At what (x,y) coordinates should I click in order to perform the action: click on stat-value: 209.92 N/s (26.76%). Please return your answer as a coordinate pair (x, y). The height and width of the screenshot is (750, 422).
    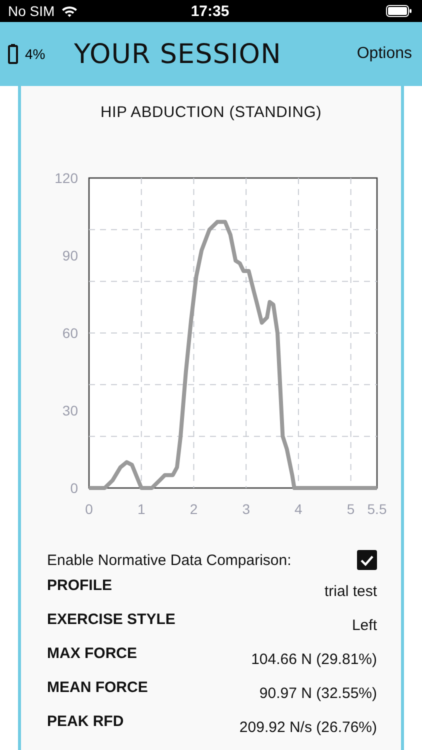
    Looking at the image, I should click on (308, 728).